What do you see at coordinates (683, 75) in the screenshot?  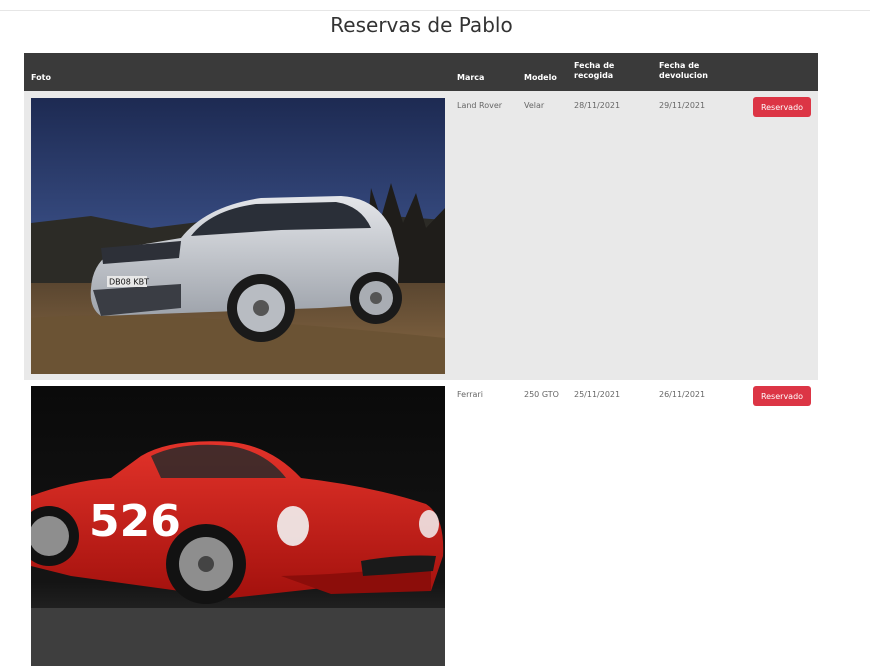 I see `header-fecha-devolucion-line2: devolucion` at bounding box center [683, 75].